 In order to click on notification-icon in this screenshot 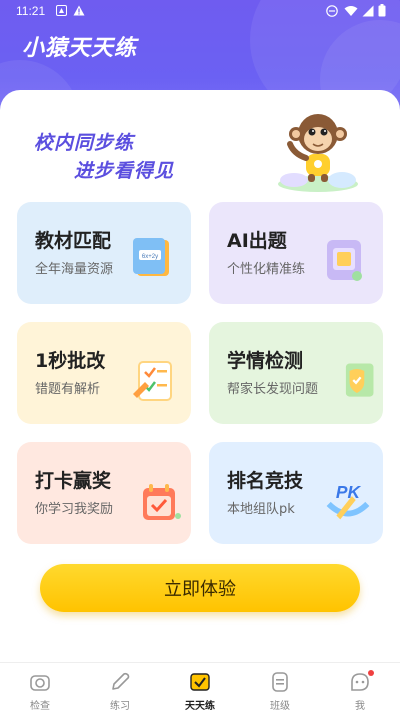, I will do `click(61, 10)`.